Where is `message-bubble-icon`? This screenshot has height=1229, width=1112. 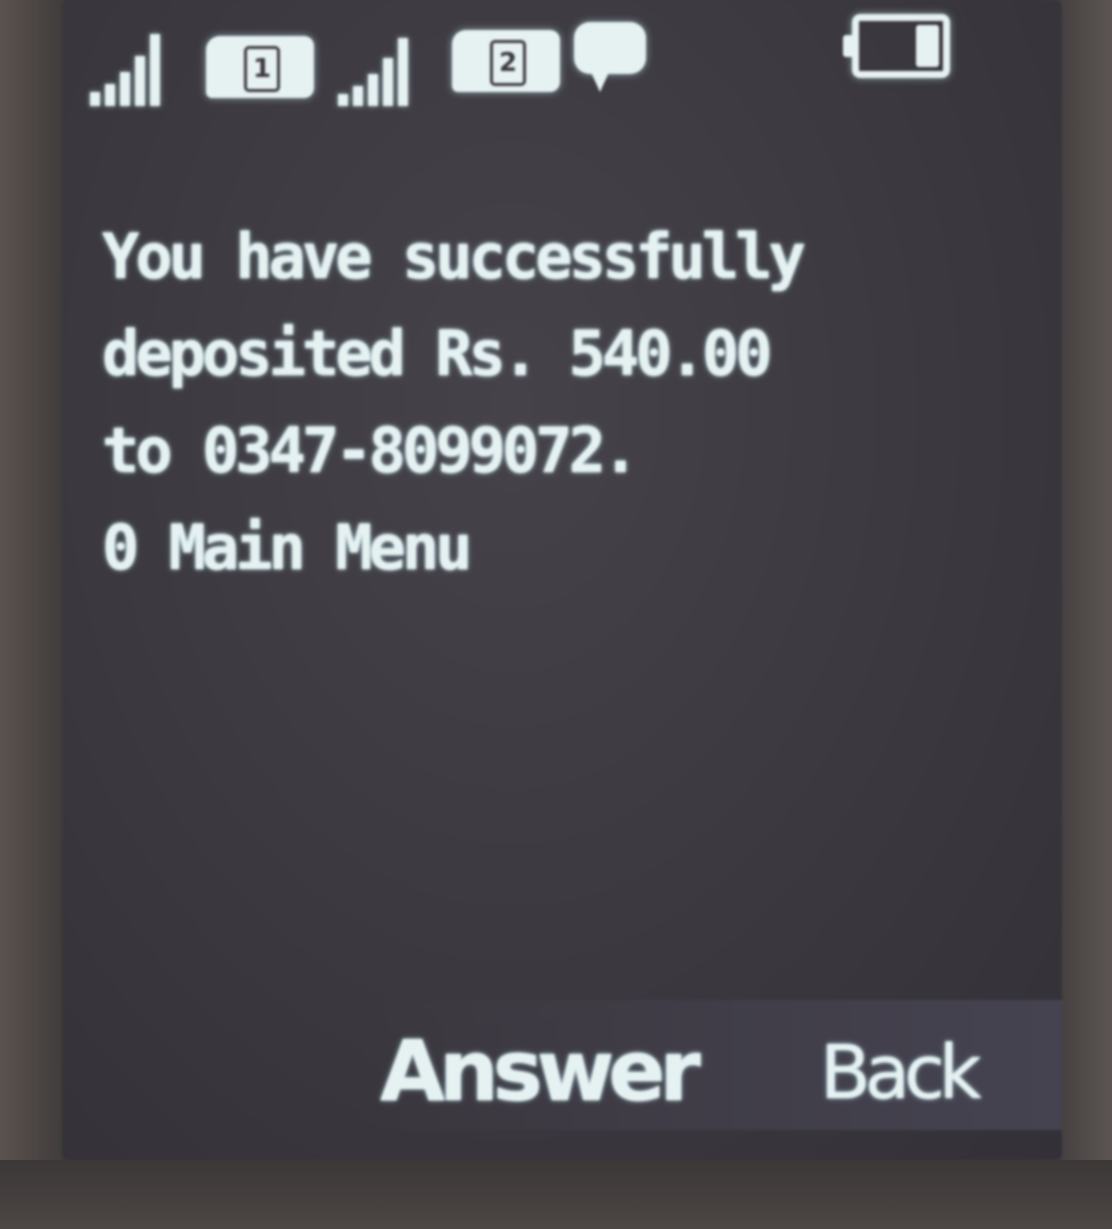
message-bubble-icon is located at coordinates (610, 57).